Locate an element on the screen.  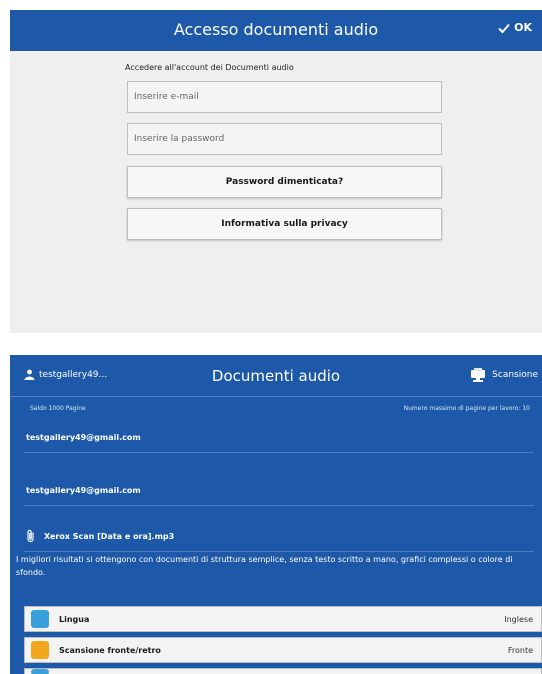
email-to-value: testgallery49@gmail.com is located at coordinates (83, 490).